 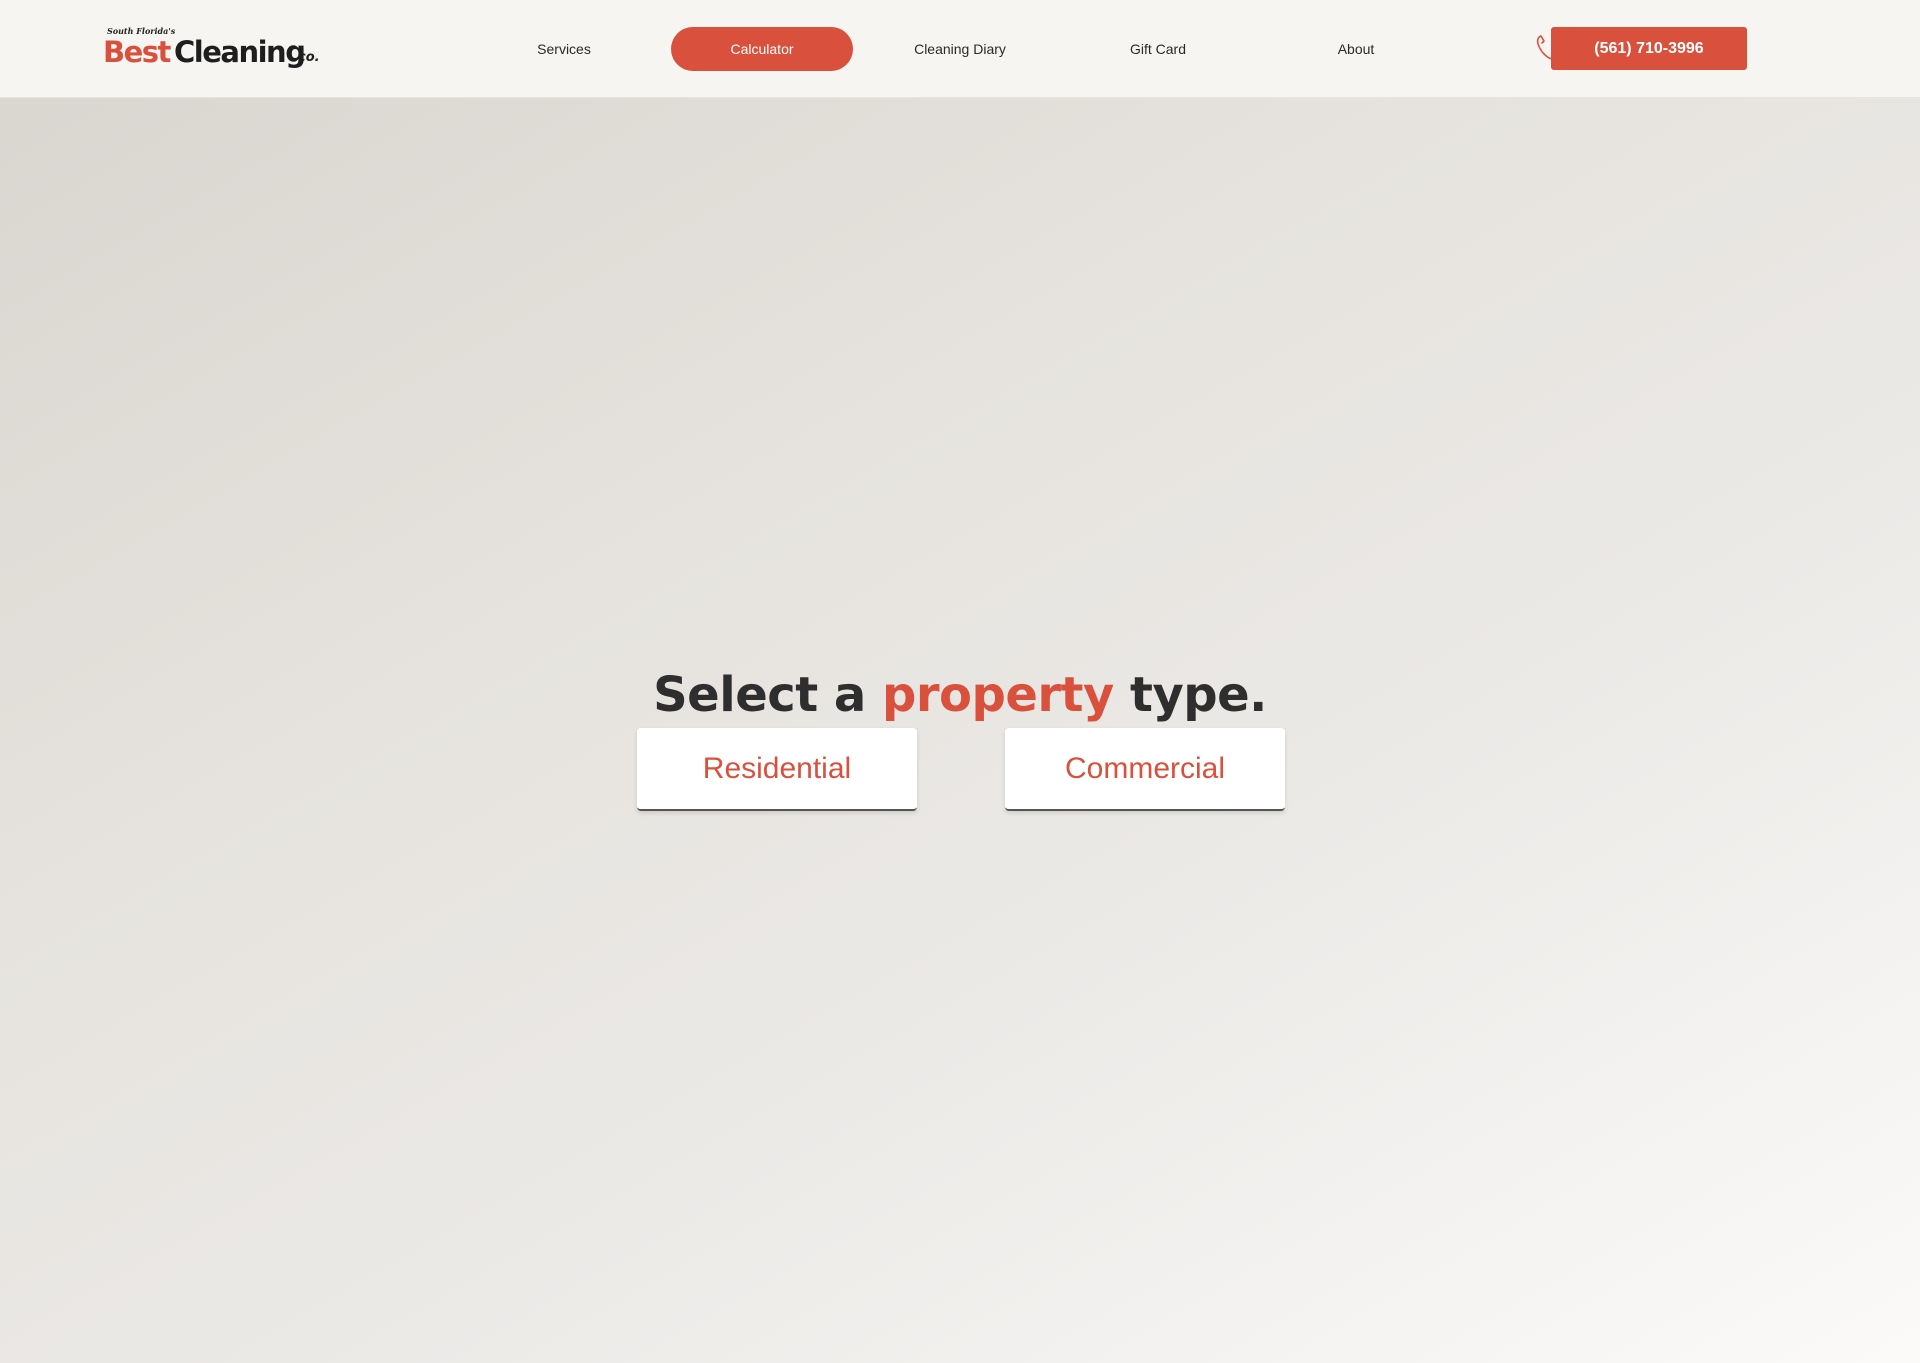 What do you see at coordinates (1190, 695) in the screenshot?
I see `heading-suffix: type.` at bounding box center [1190, 695].